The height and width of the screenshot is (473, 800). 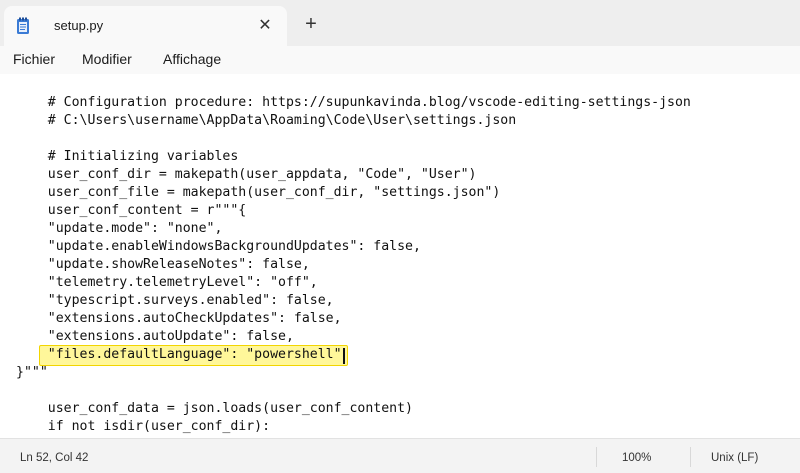 What do you see at coordinates (344, 356) in the screenshot?
I see `text-caret` at bounding box center [344, 356].